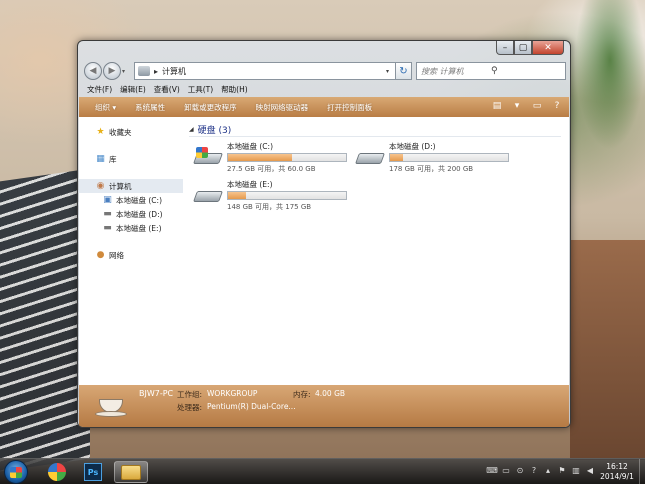  I want to click on open-control-panel-button: 打开控制面板, so click(349, 107).